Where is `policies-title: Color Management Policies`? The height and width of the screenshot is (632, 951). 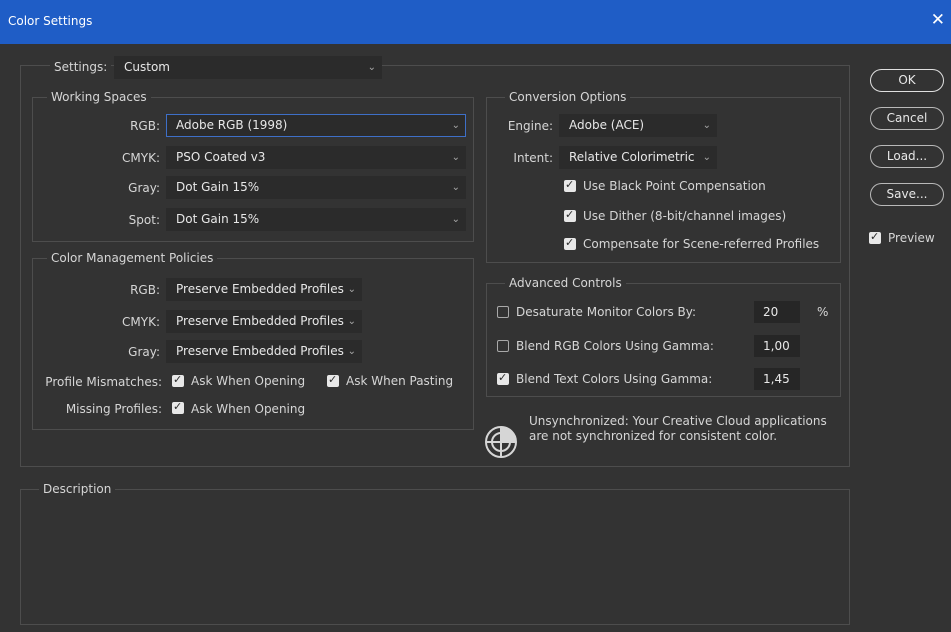
policies-title: Color Management Policies is located at coordinates (132, 258).